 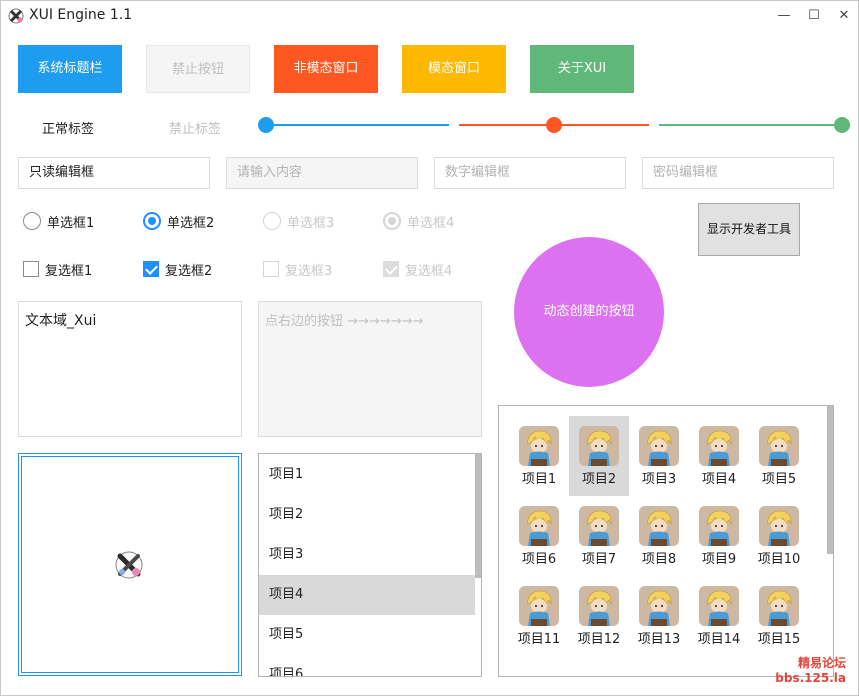 I want to click on disabled-label: 禁止标签, so click(x=195, y=129).